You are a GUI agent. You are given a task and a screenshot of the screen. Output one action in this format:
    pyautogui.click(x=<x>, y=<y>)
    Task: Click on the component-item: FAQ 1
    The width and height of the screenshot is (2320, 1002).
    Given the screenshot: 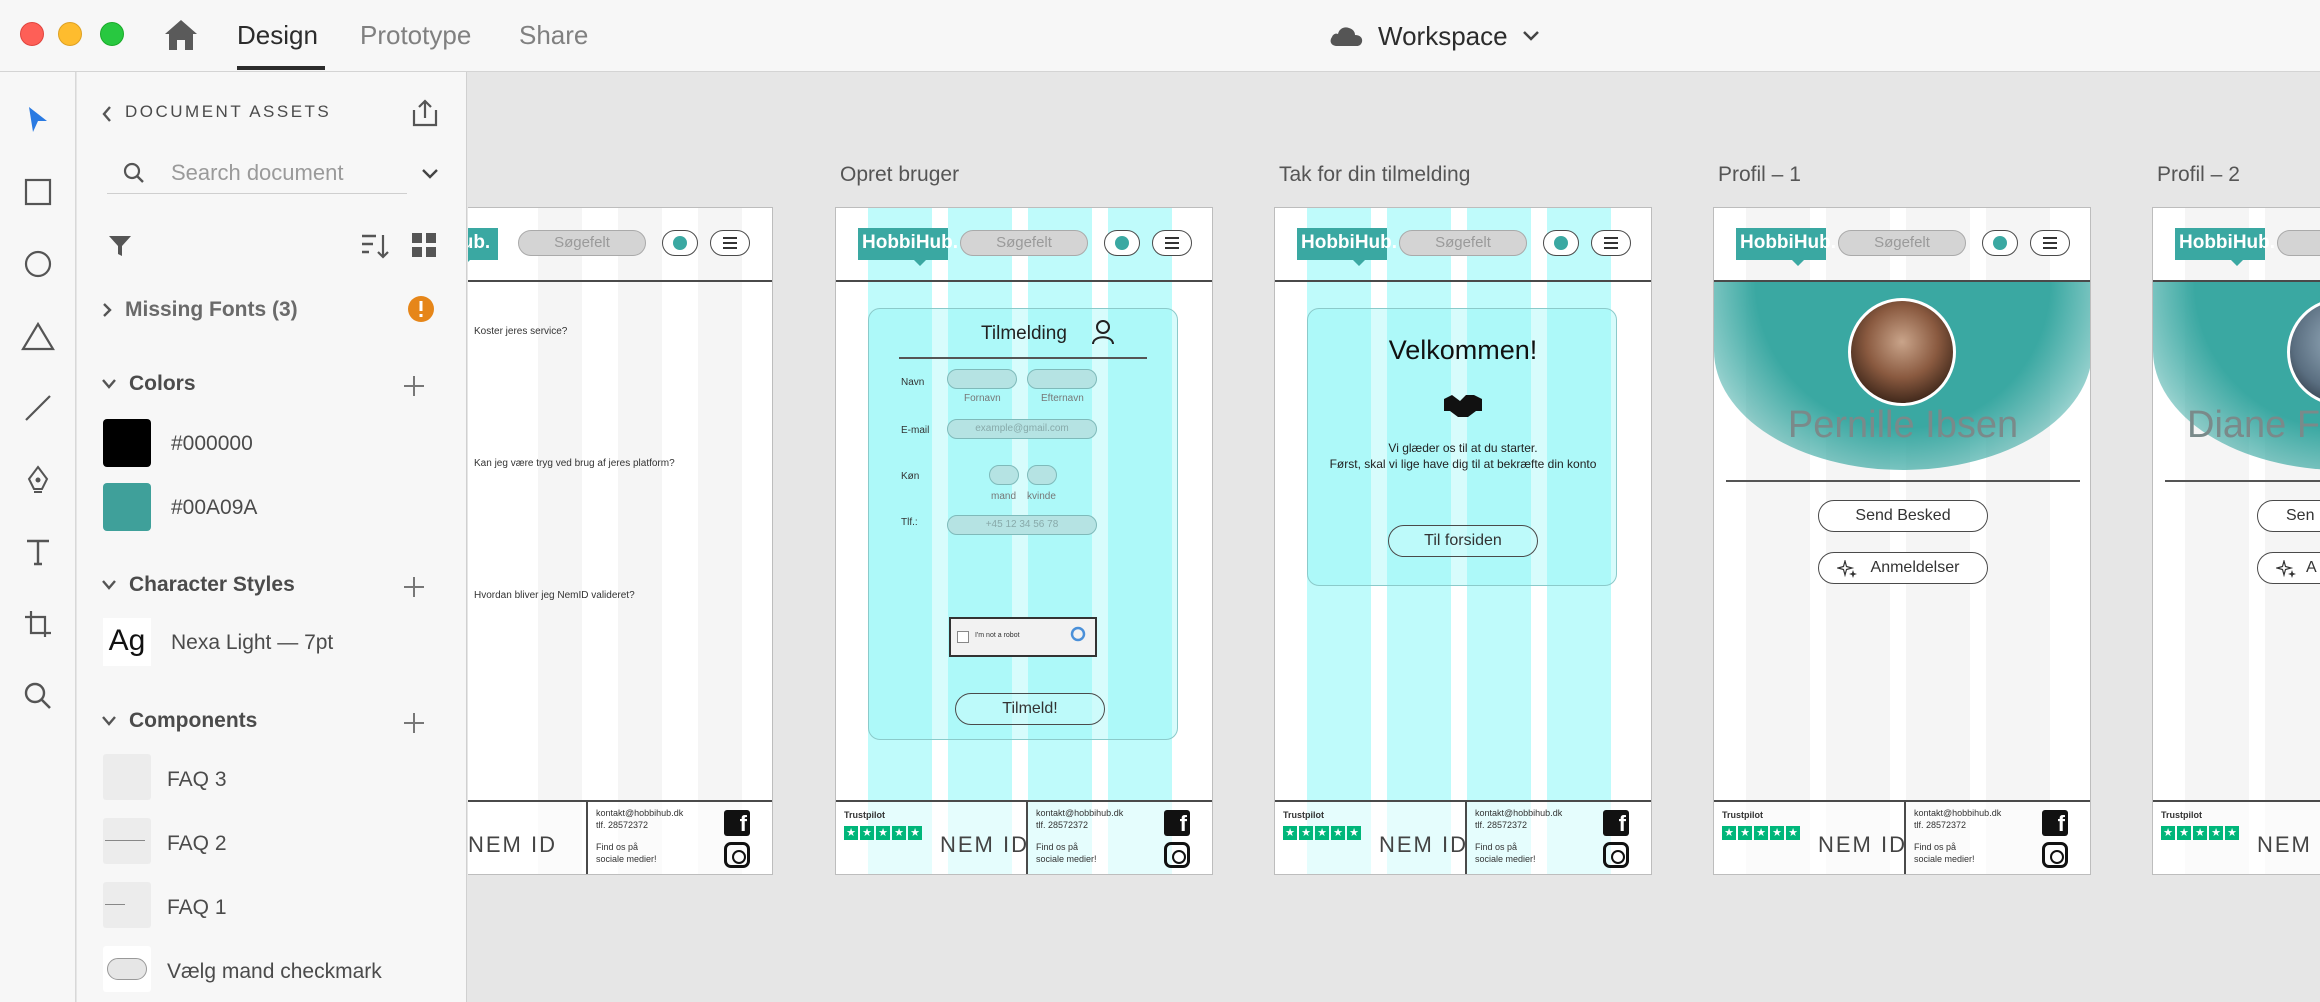 What is the action you would take?
    pyautogui.click(x=197, y=908)
    